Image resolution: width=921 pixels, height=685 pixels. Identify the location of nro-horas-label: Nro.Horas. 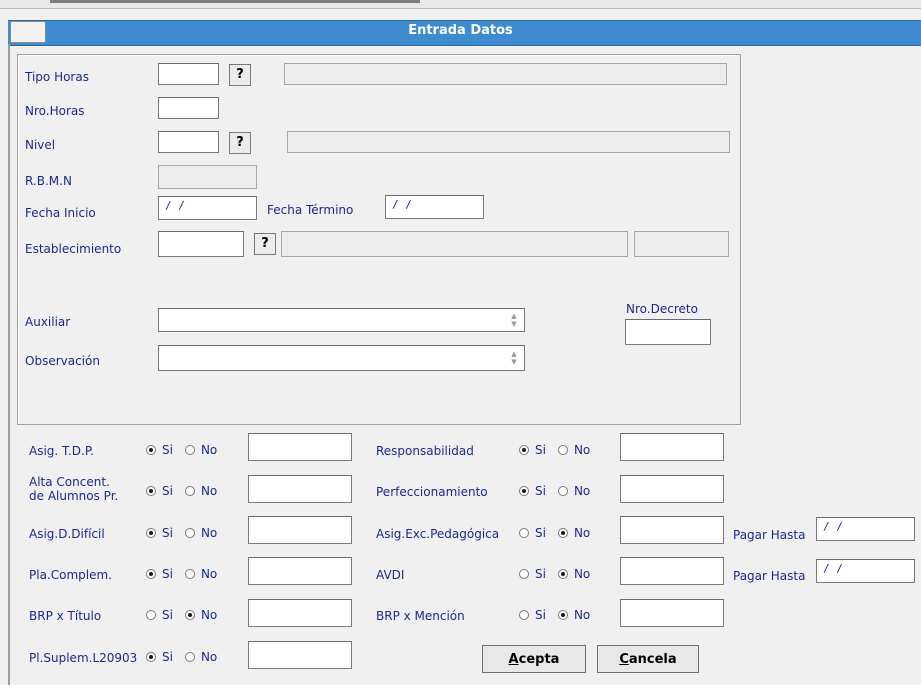
(55, 111).